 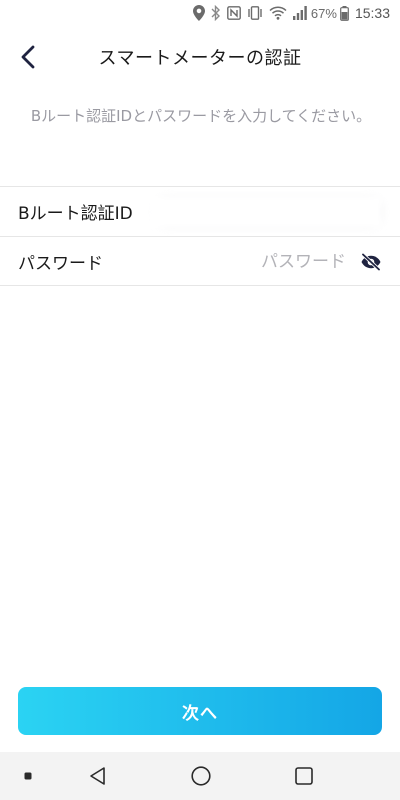 I want to click on page-title: スマートメーターの認証, so click(x=200, y=58).